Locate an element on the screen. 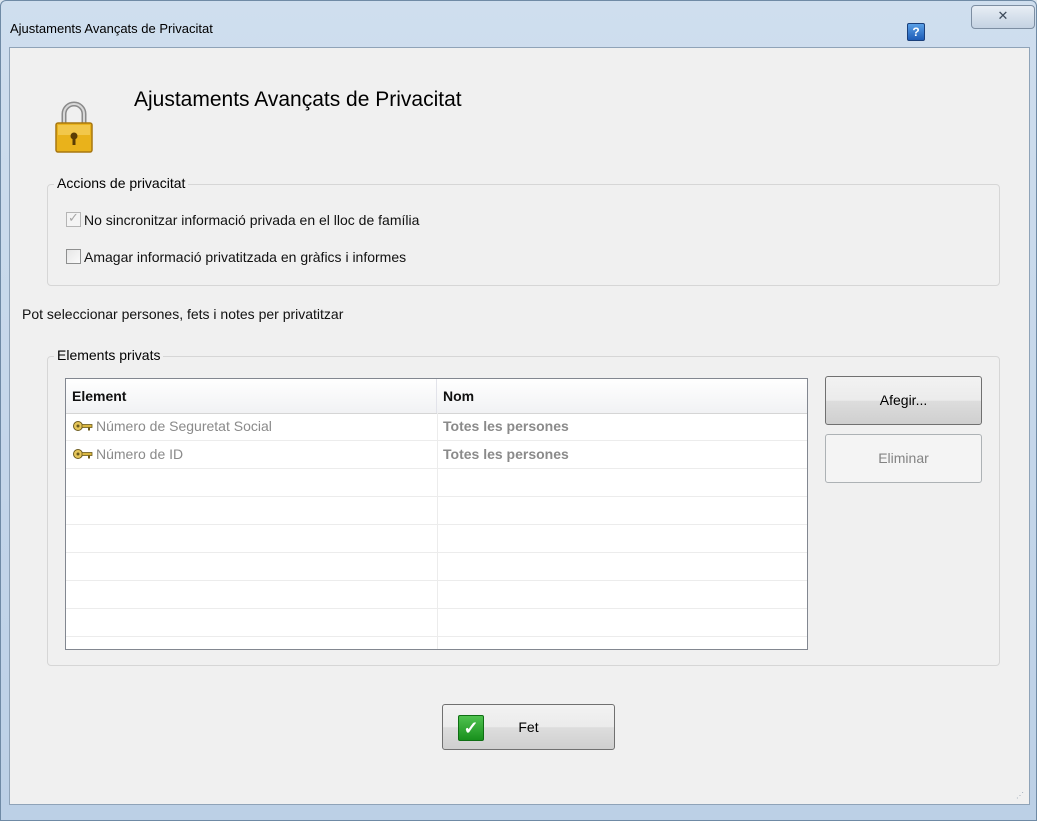  list-header: Element Nom is located at coordinates (436, 396).